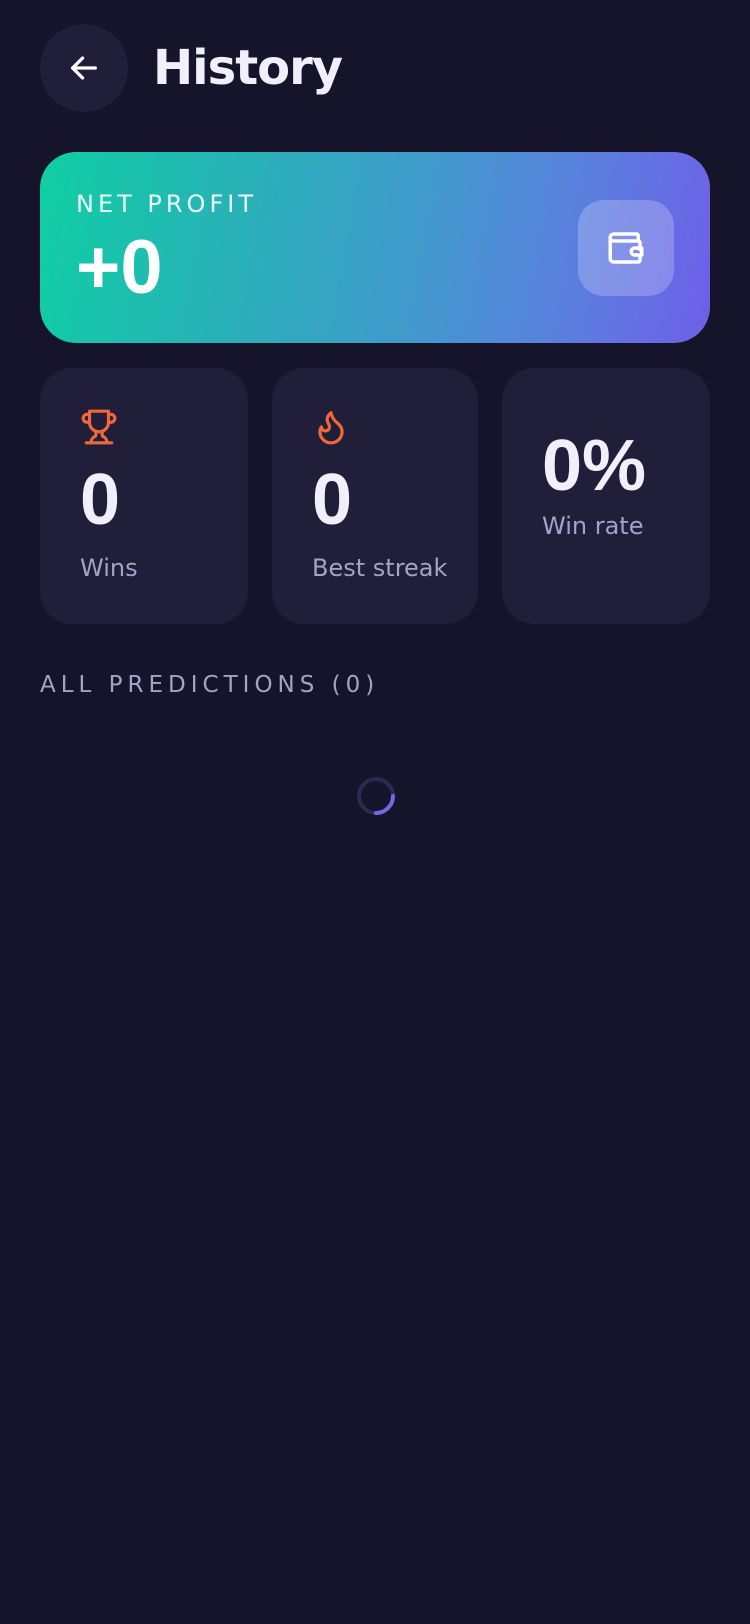 The image size is (750, 1624). I want to click on flame-icon, so click(331, 428).